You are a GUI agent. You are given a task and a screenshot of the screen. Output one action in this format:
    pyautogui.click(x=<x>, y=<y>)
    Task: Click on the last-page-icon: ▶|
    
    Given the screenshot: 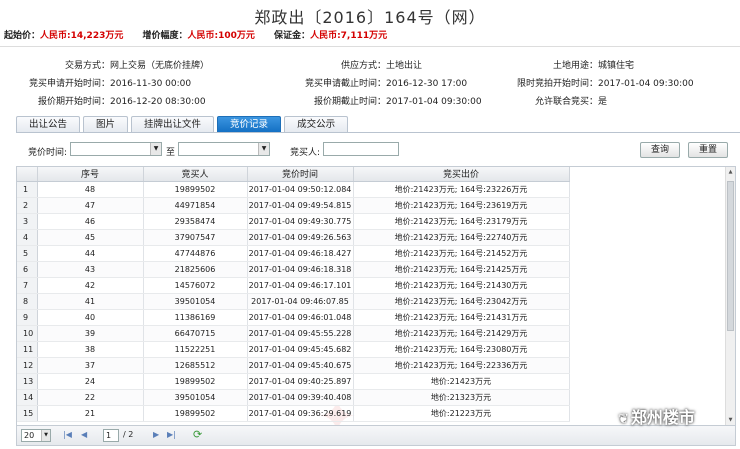 What is the action you would take?
    pyautogui.click(x=171, y=434)
    